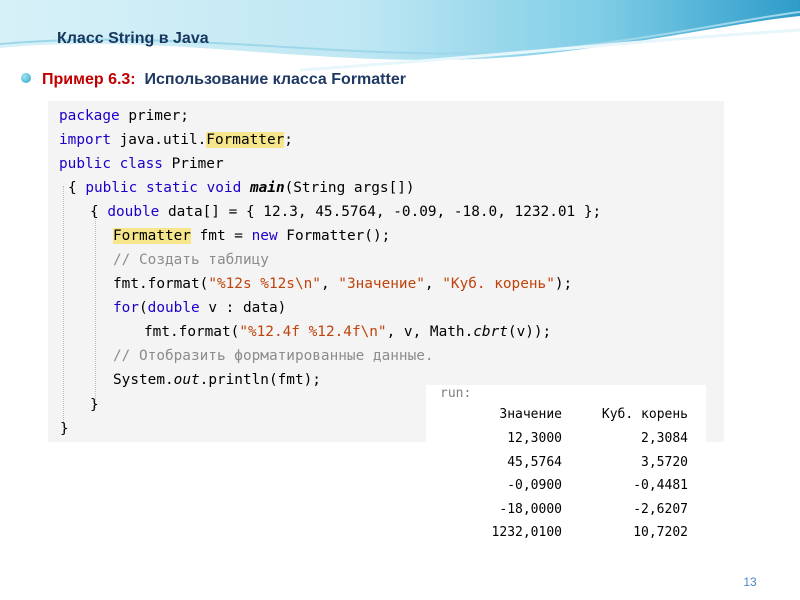 This screenshot has height=600, width=800. Describe the element at coordinates (349, 188) in the screenshot. I see `code-text: (String args[])` at that location.